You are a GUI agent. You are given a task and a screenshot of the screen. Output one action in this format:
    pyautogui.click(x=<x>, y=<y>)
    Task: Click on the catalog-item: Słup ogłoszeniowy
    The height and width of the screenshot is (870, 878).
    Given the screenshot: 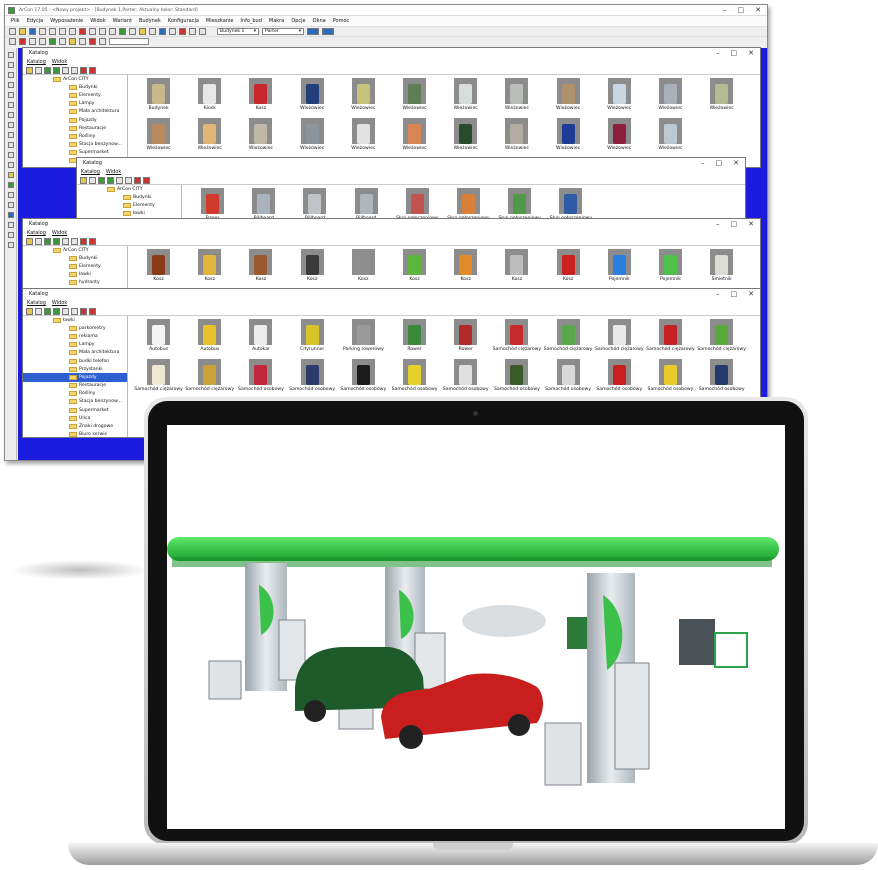 What is the action you would take?
    pyautogui.click(x=417, y=203)
    